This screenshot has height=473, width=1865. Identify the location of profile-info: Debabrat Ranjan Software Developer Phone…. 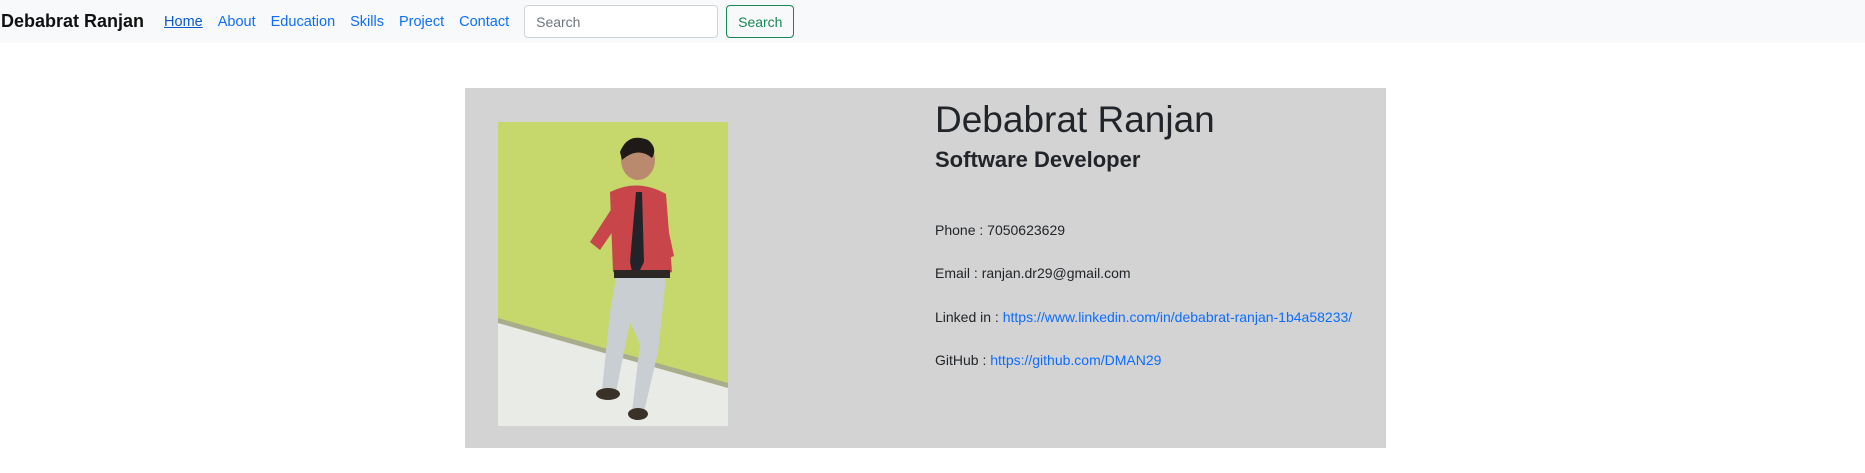
(1143, 232).